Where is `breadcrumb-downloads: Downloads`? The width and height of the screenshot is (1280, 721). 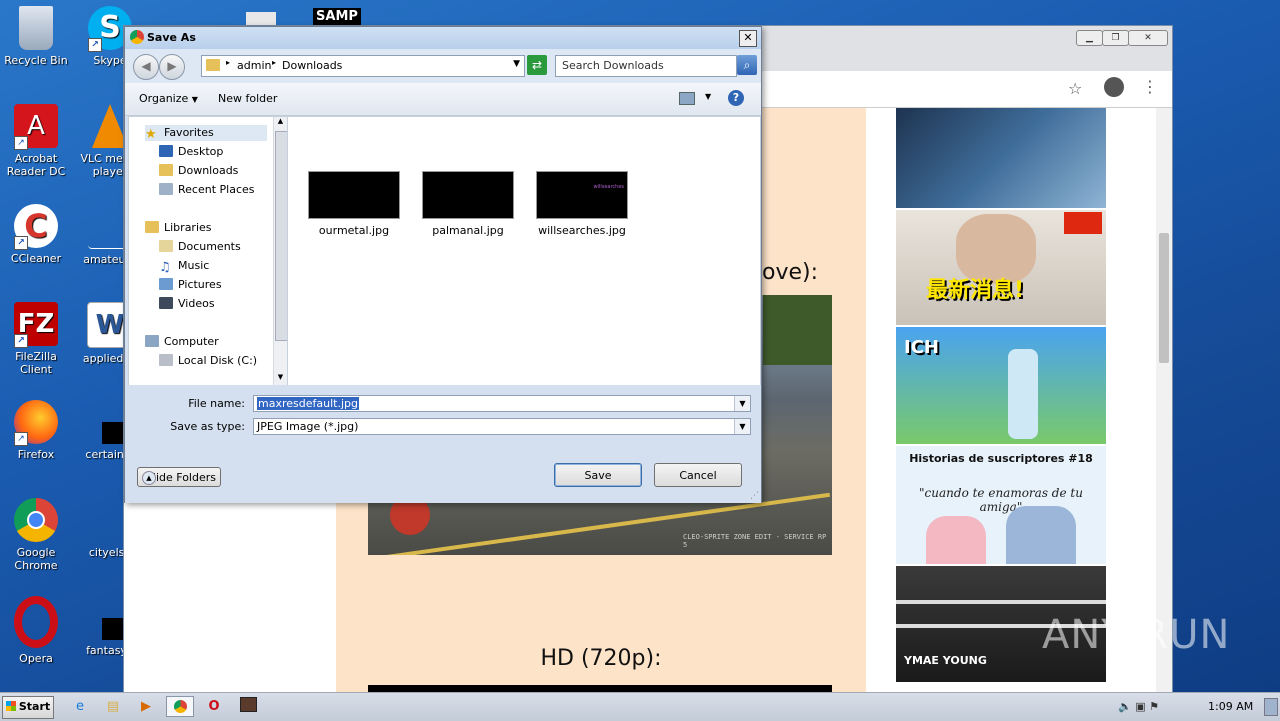
breadcrumb-downloads: Downloads is located at coordinates (312, 65).